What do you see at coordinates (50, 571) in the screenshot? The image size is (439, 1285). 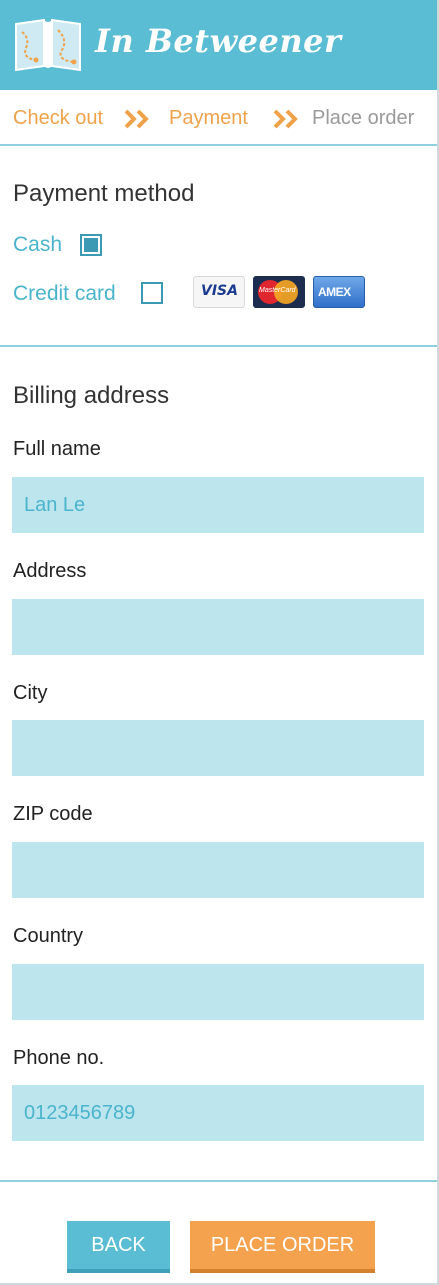 I see `address-label: Address` at bounding box center [50, 571].